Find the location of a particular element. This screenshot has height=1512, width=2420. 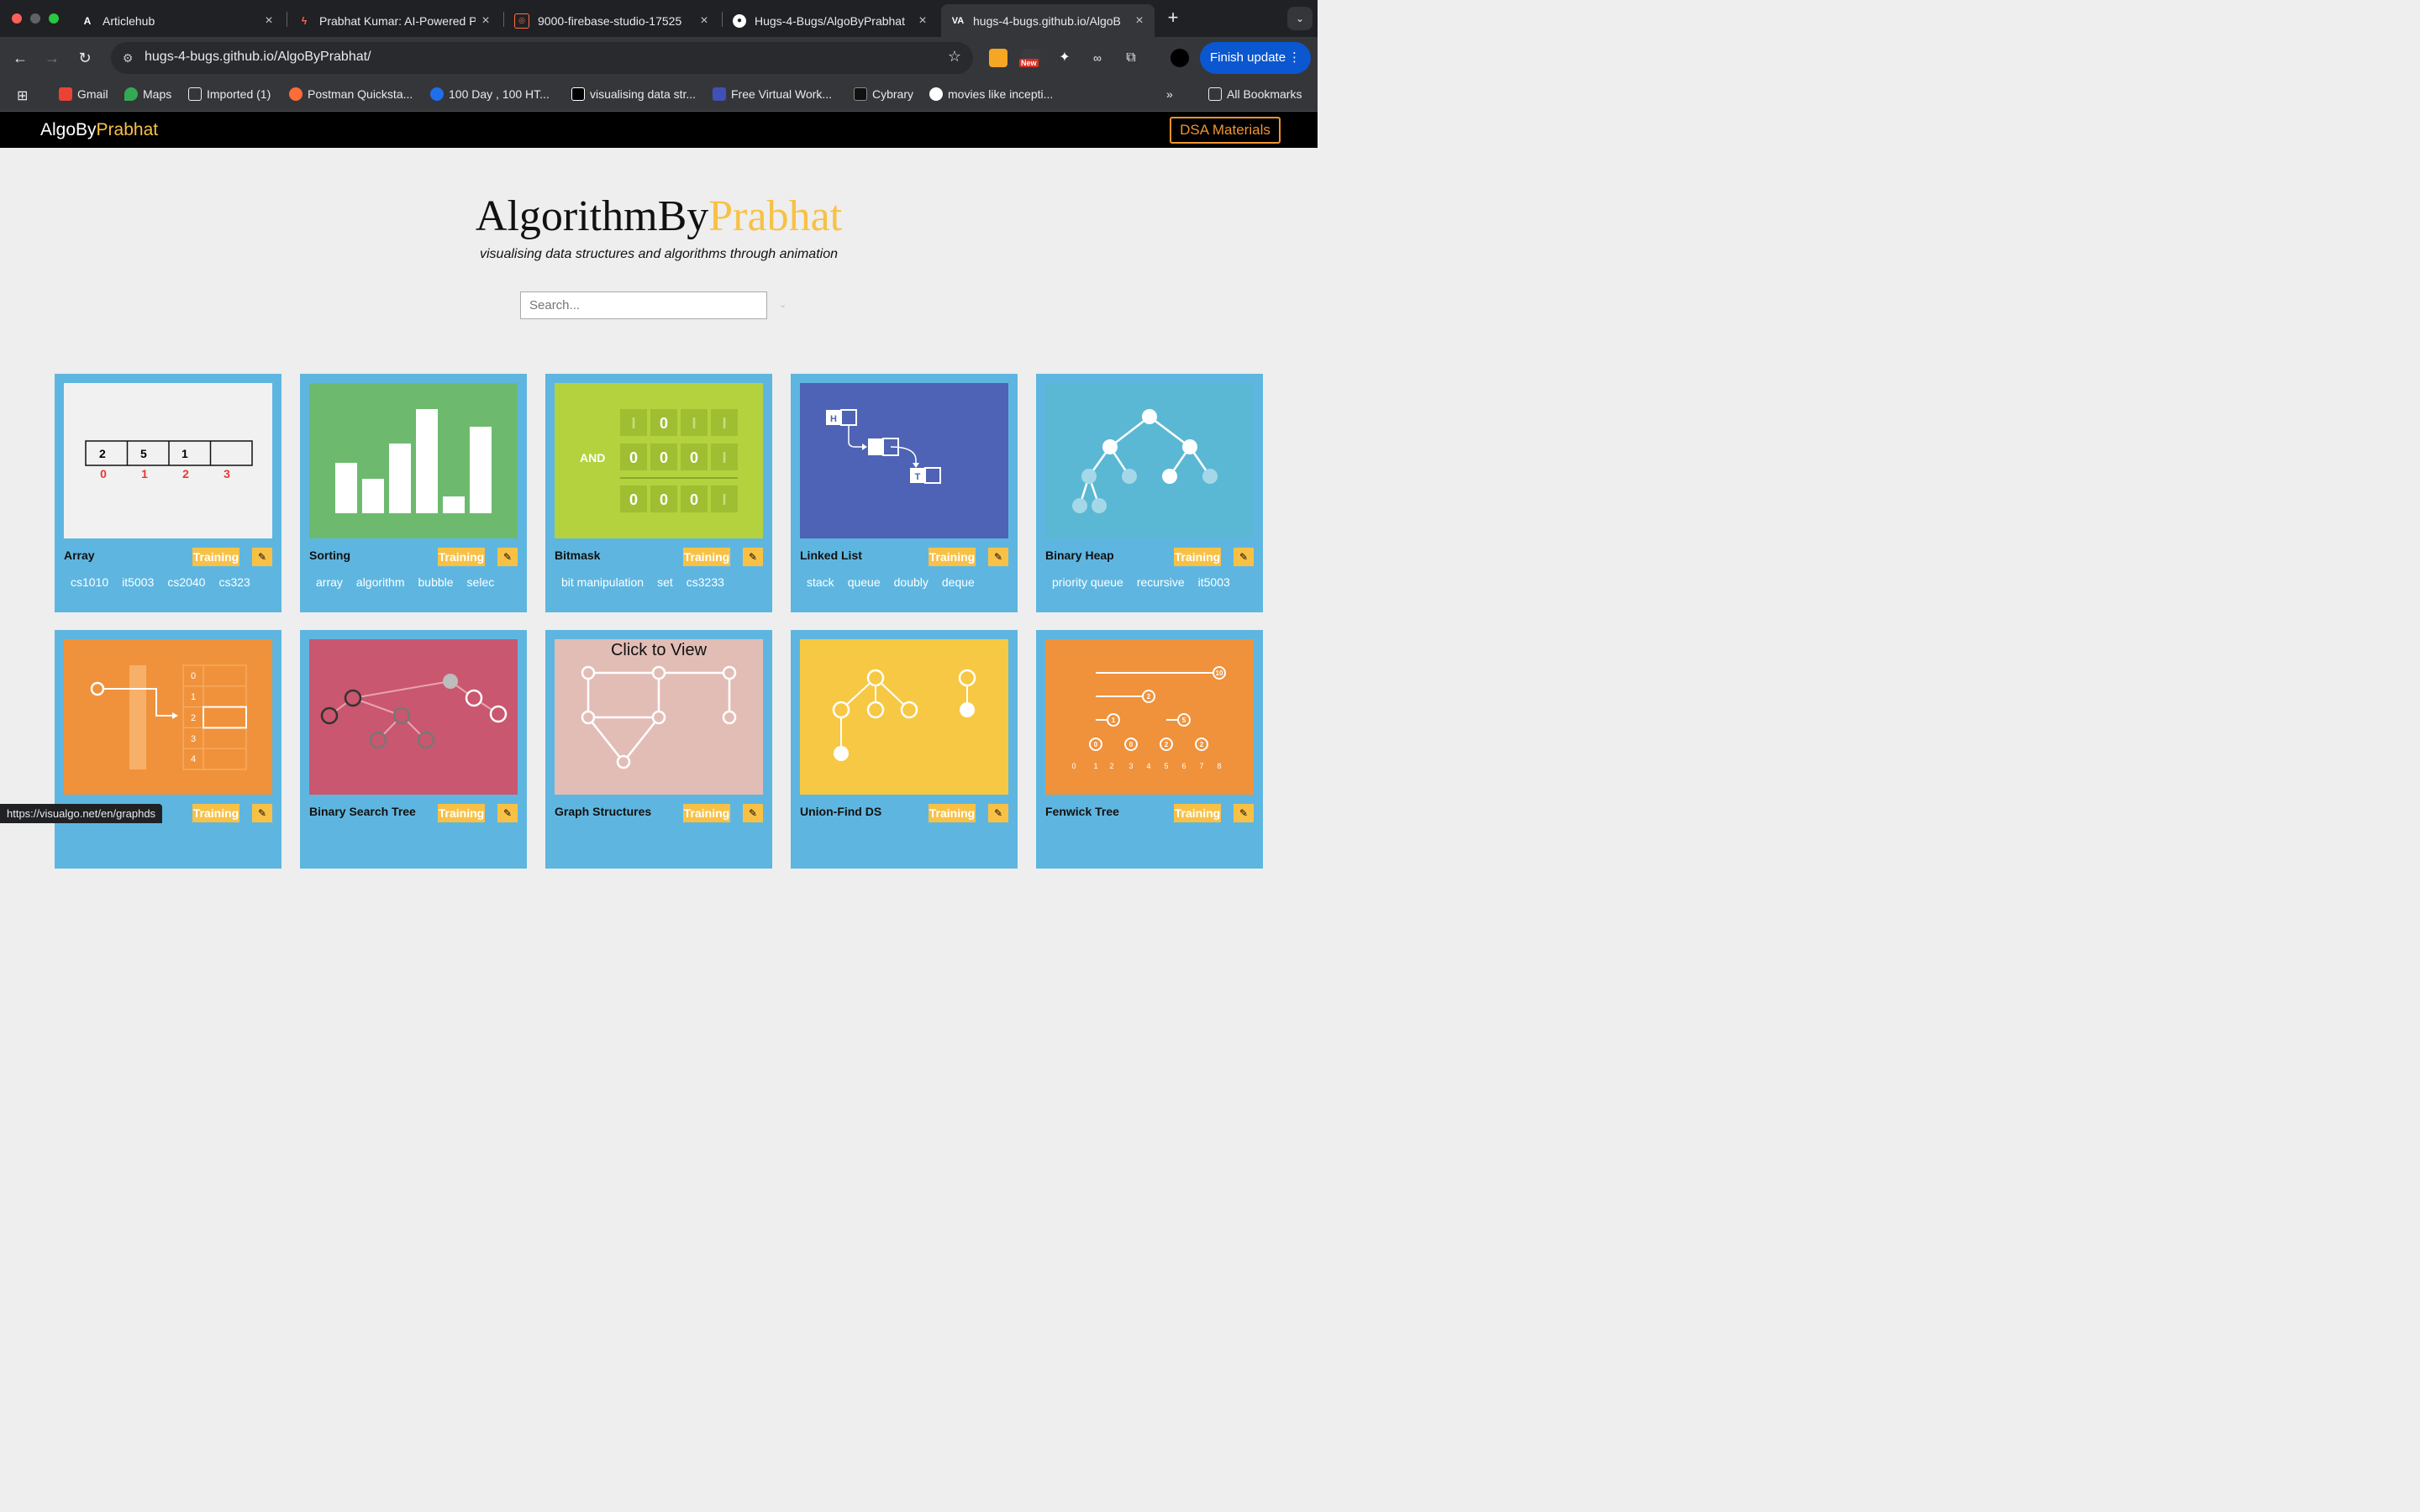

tag: deque is located at coordinates (959, 582).